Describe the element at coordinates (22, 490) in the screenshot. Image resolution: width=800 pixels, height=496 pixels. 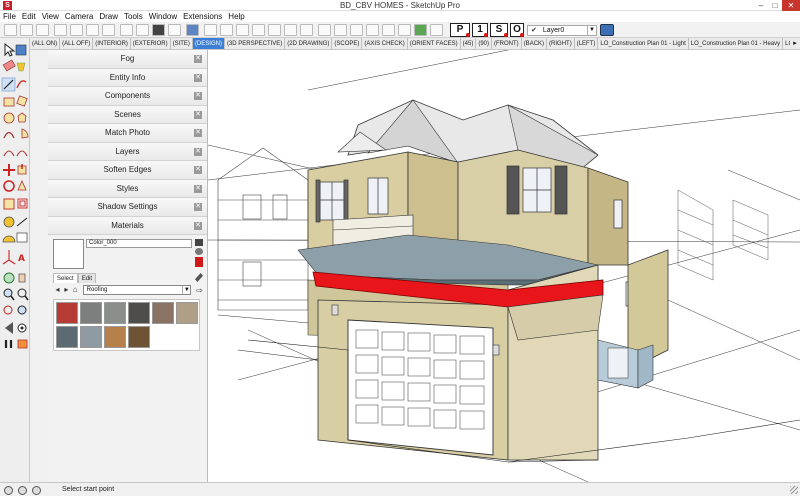
I see `credits-icon` at that location.